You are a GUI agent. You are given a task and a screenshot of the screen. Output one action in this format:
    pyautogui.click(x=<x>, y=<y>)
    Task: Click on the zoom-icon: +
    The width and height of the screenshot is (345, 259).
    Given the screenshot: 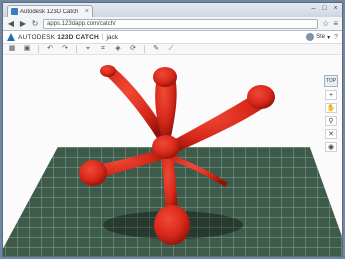 What is the action you would take?
    pyautogui.click(x=331, y=95)
    